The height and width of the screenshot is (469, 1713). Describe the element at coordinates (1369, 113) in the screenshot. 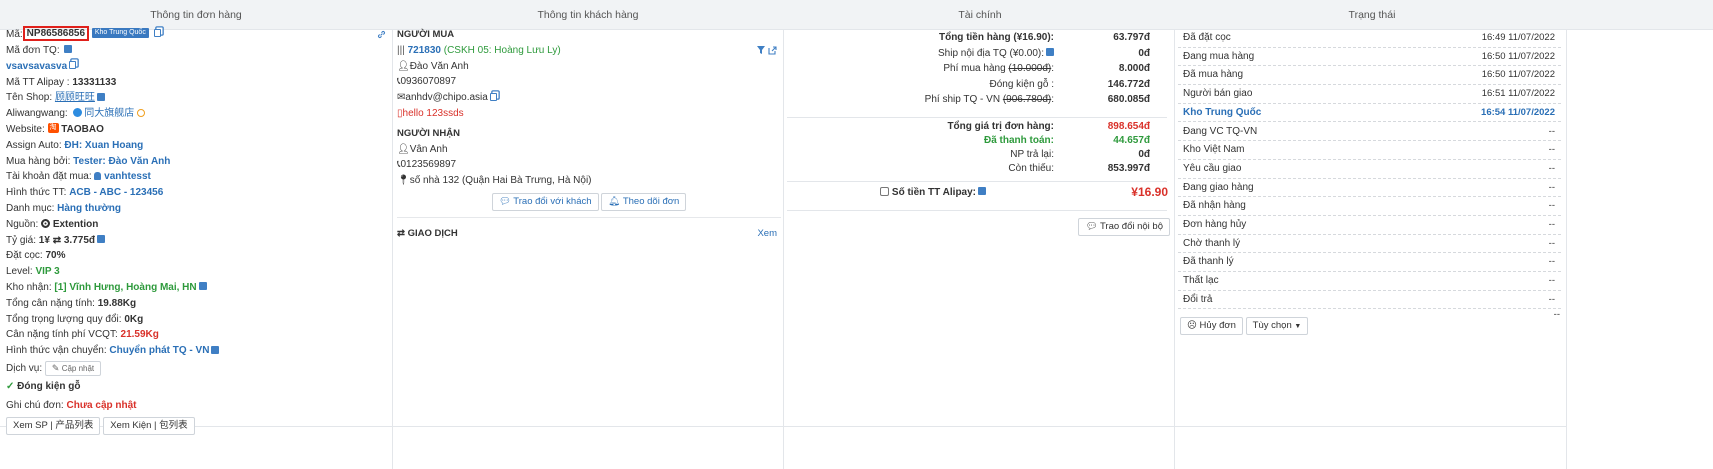

I see `status-row-current: Kho Trung Quốc 16:54 11/07/2022` at that location.